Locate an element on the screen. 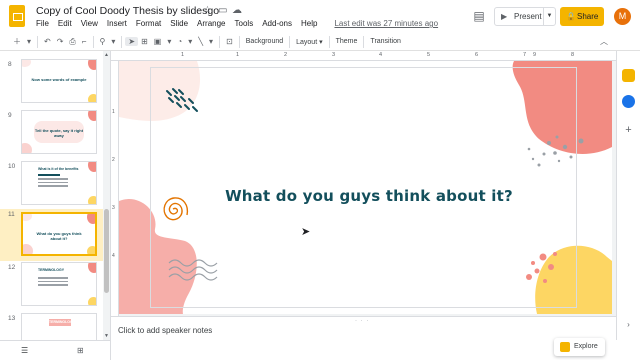 Image resolution: width=640 pixels, height=360 pixels. play-icon: ▶ is located at coordinates (504, 16).